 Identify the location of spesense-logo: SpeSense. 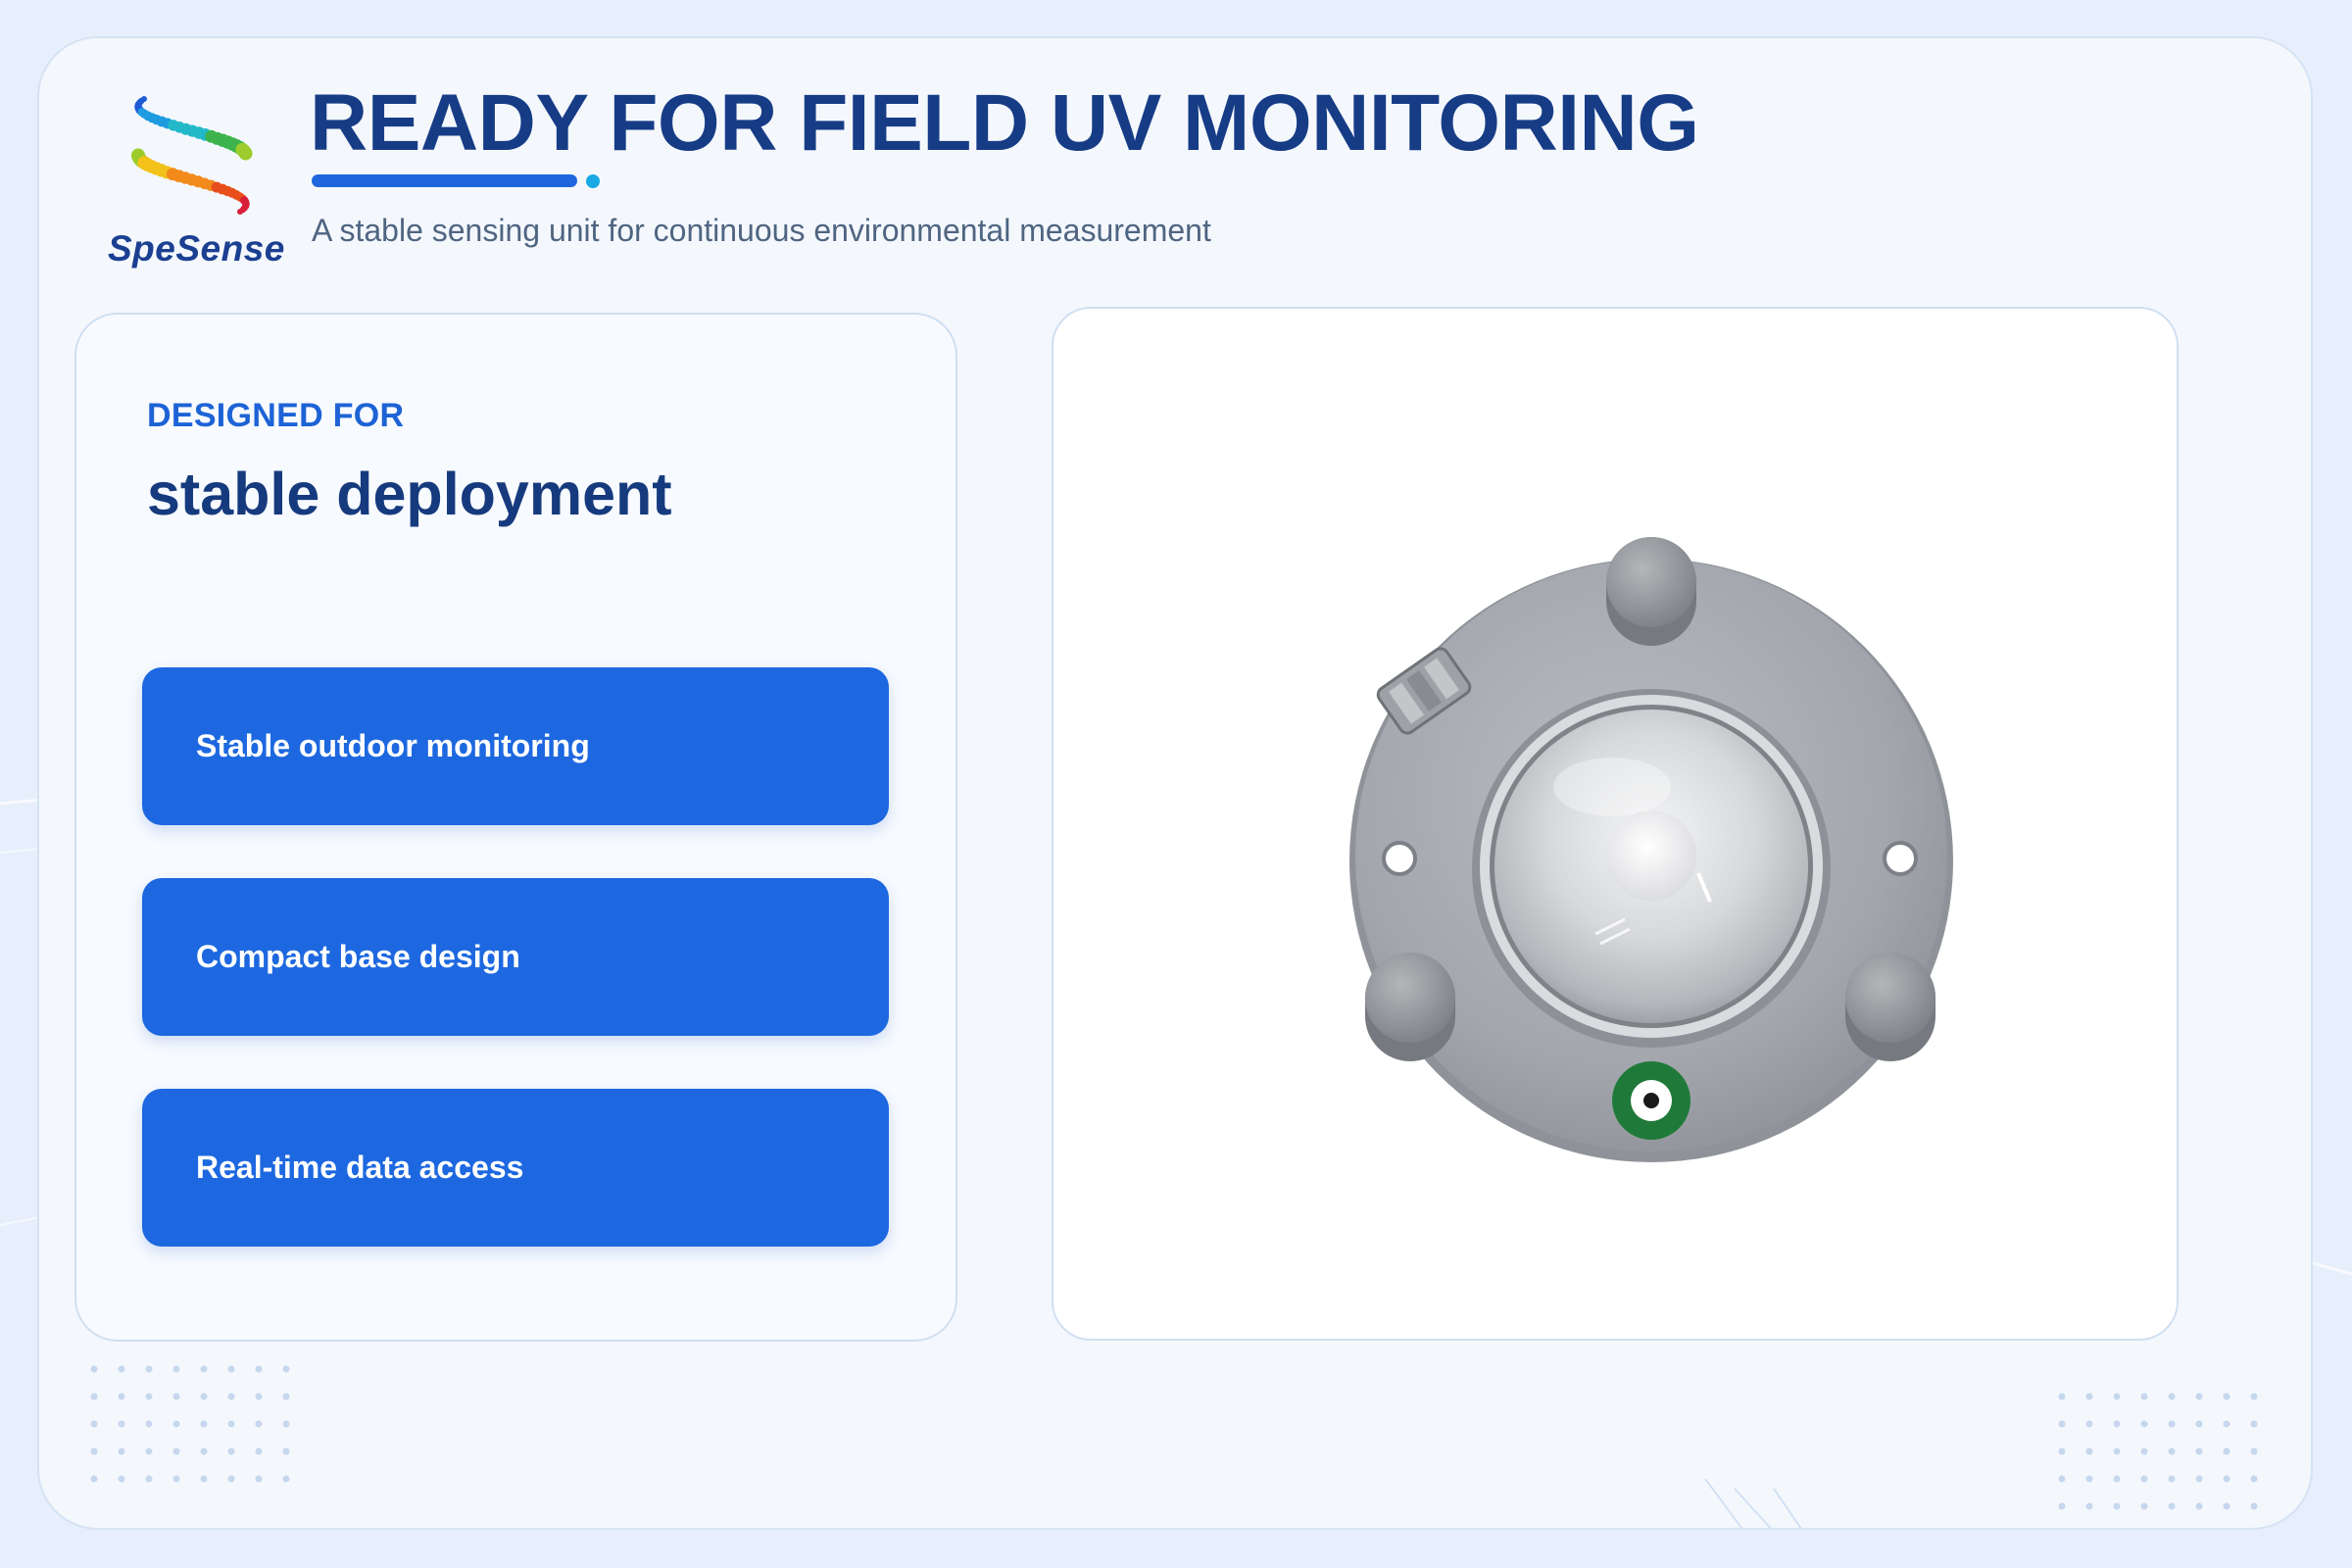
(202, 175).